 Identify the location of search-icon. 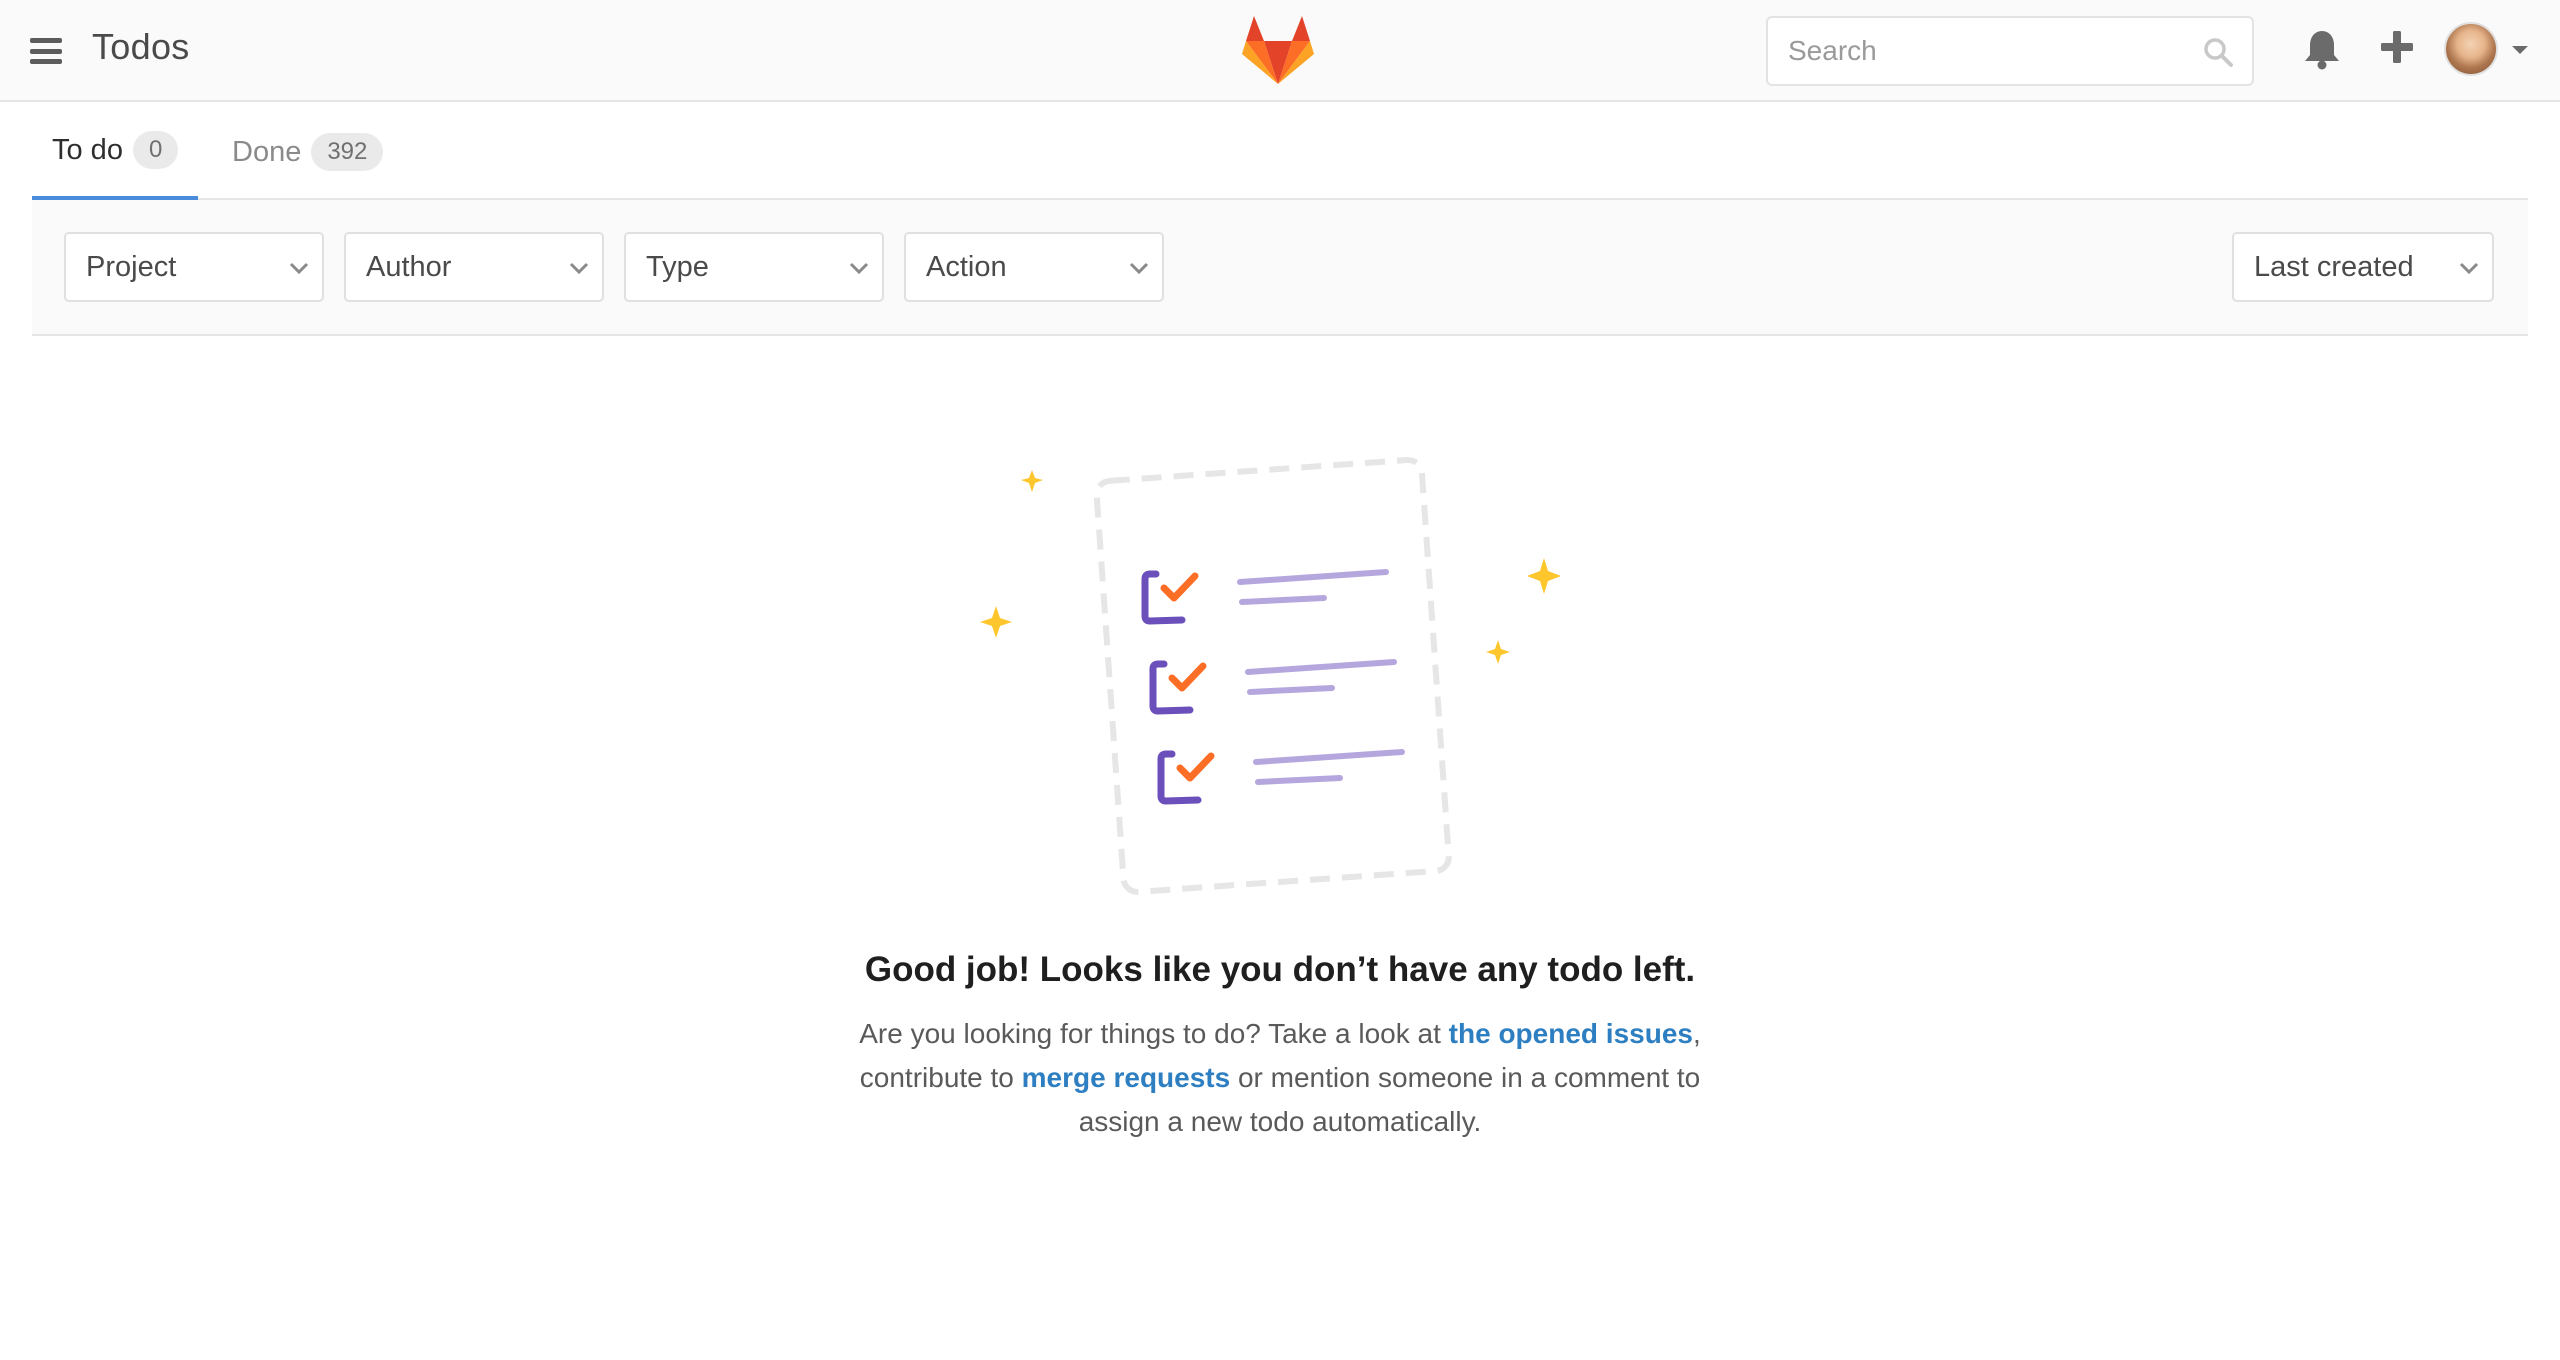
(2218, 52).